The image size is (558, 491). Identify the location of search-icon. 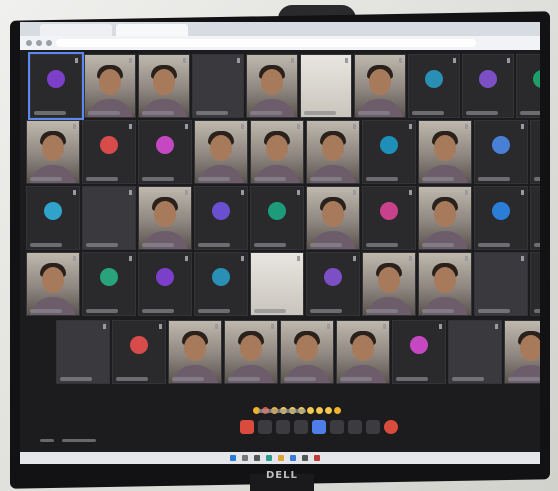
(245, 458).